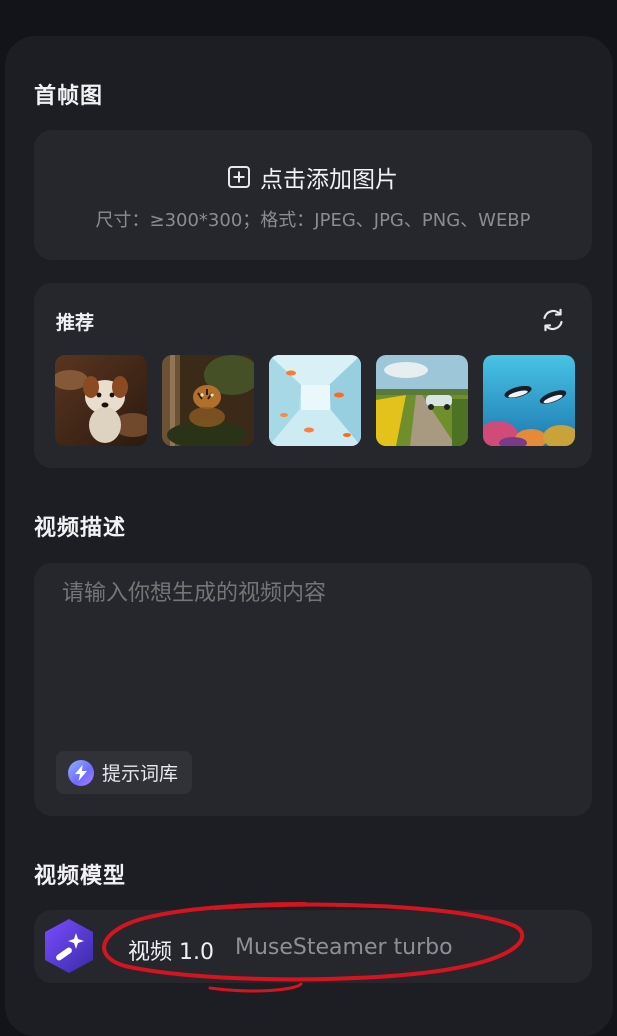  What do you see at coordinates (239, 177) in the screenshot?
I see `plus-square-icon` at bounding box center [239, 177].